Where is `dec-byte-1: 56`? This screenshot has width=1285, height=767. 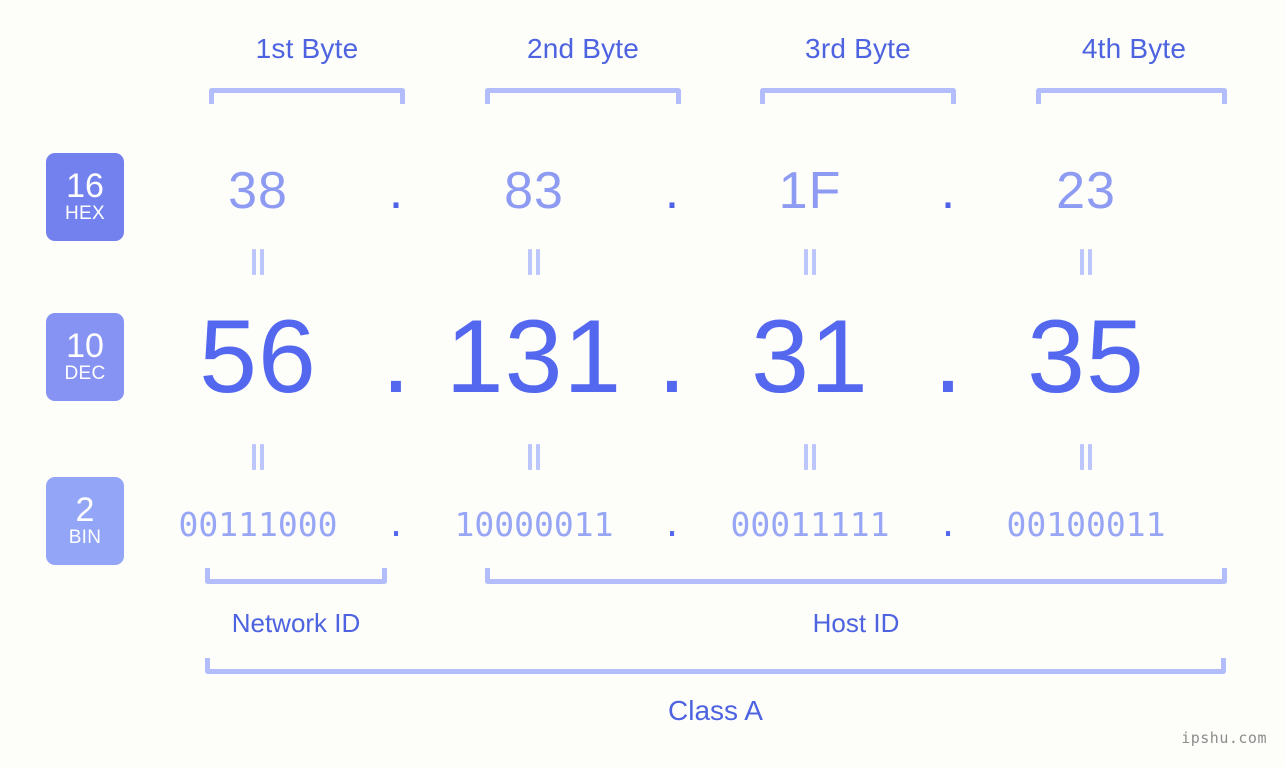
dec-byte-1: 56 is located at coordinates (258, 357).